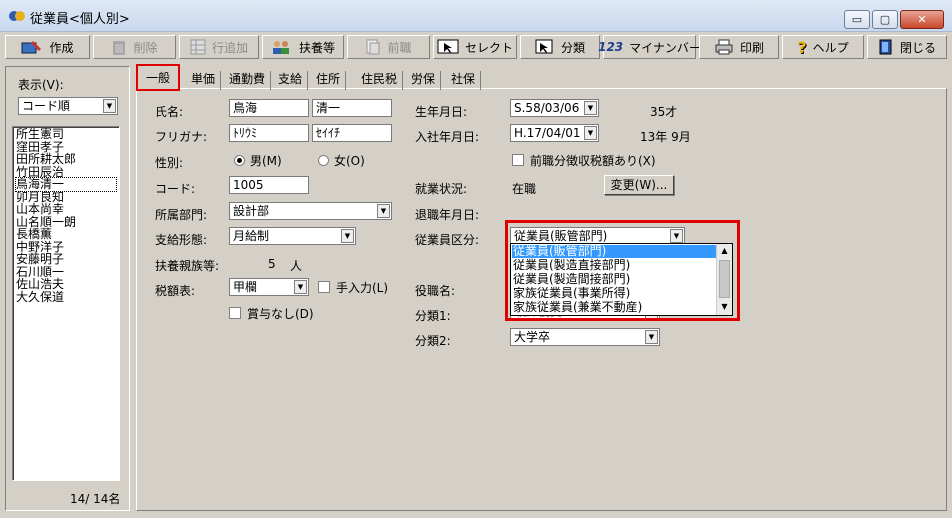 The height and width of the screenshot is (518, 952). What do you see at coordinates (433, 316) in the screenshot?
I see `class1-label: 分類1:` at bounding box center [433, 316].